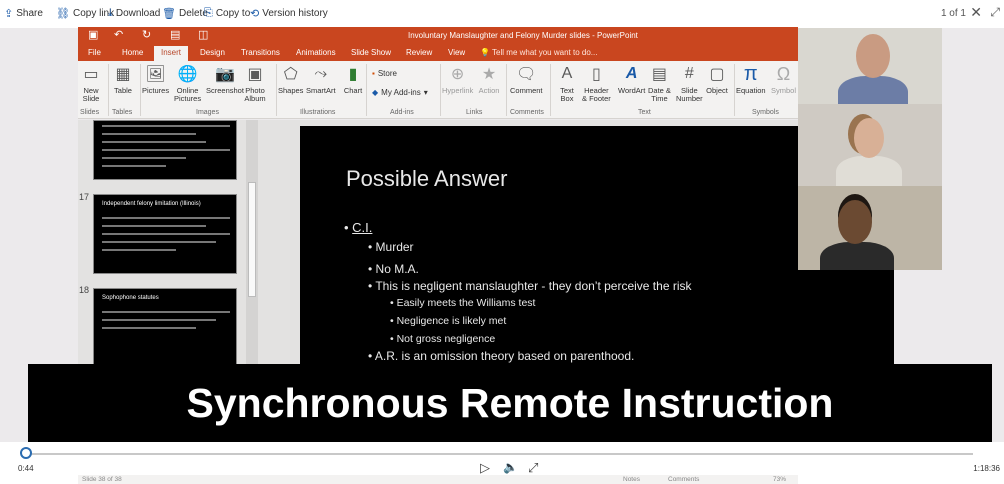 Image resolution: width=1004 pixels, height=484 pixels. I want to click on comments-status-button: Comments, so click(683, 479).